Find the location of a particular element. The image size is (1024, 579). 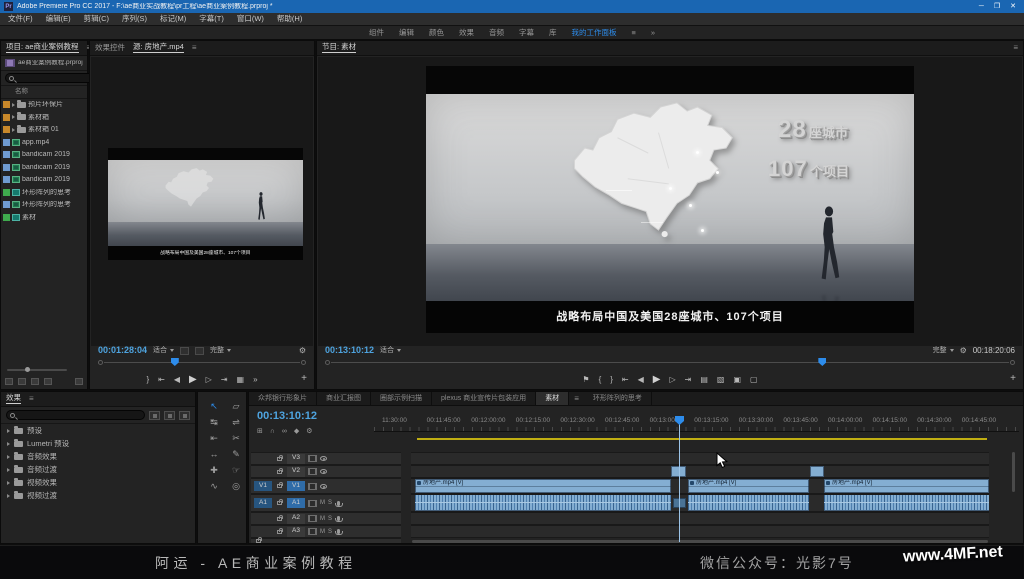

track-header-a1: A1 A1 M S is located at coordinates (326, 503).